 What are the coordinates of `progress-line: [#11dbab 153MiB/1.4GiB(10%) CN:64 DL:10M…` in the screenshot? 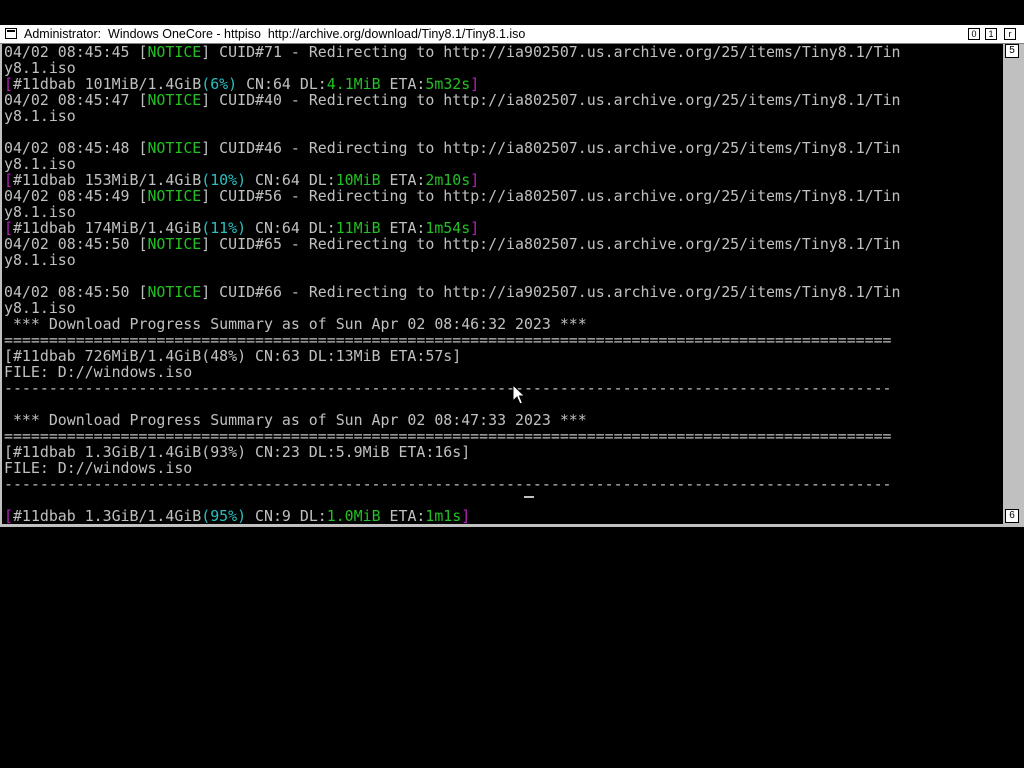 It's located at (242, 180).